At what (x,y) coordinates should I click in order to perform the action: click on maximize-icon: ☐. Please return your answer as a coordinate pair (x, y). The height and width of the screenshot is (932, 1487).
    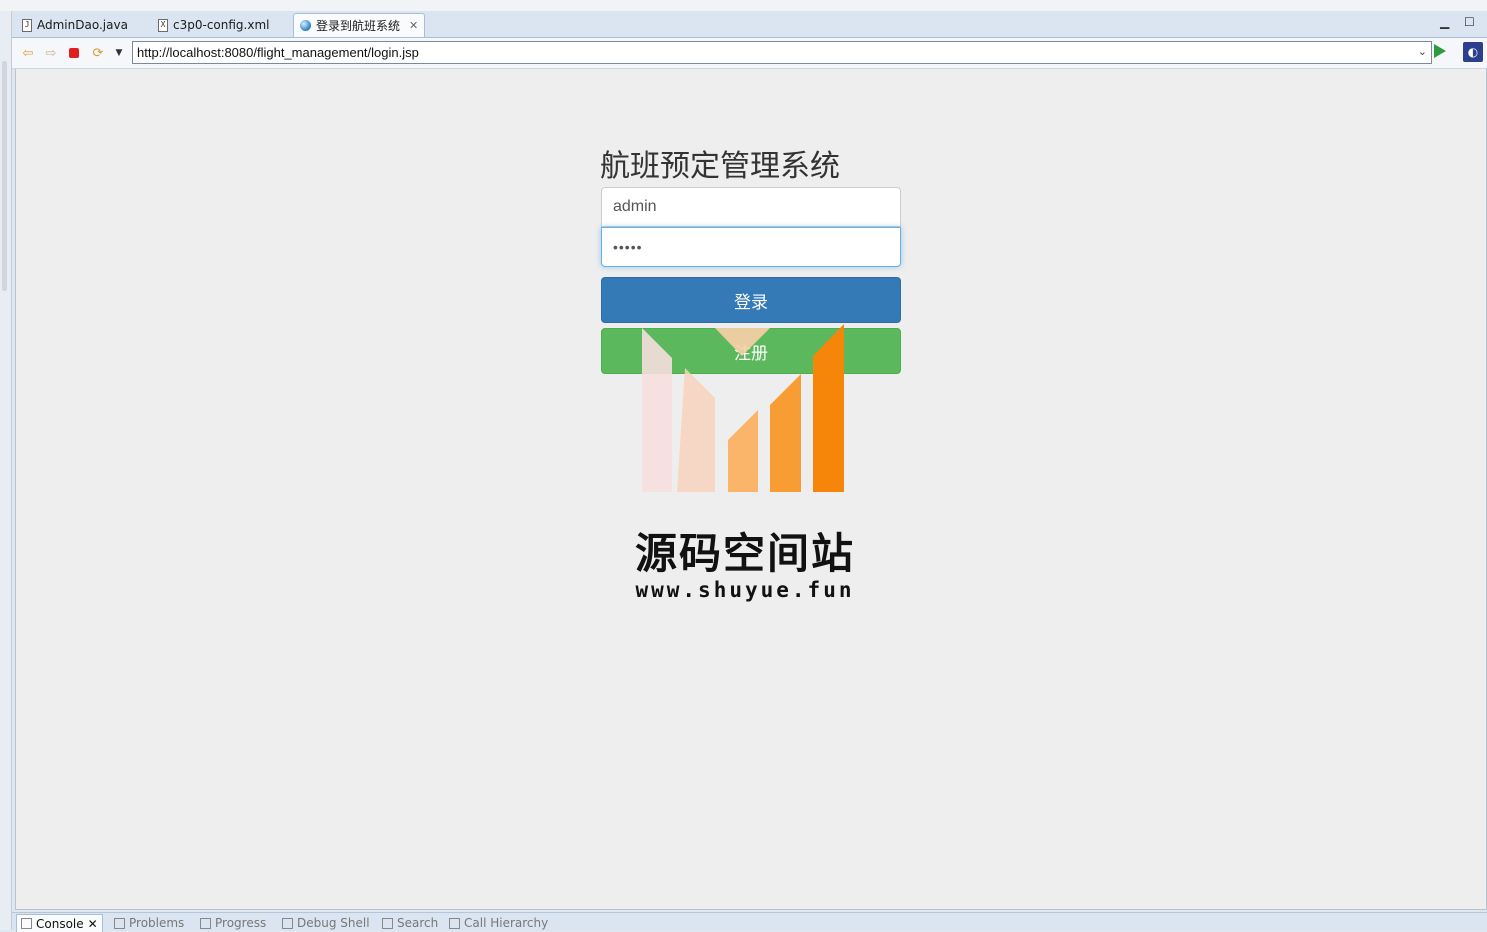
    Looking at the image, I should click on (1469, 22).